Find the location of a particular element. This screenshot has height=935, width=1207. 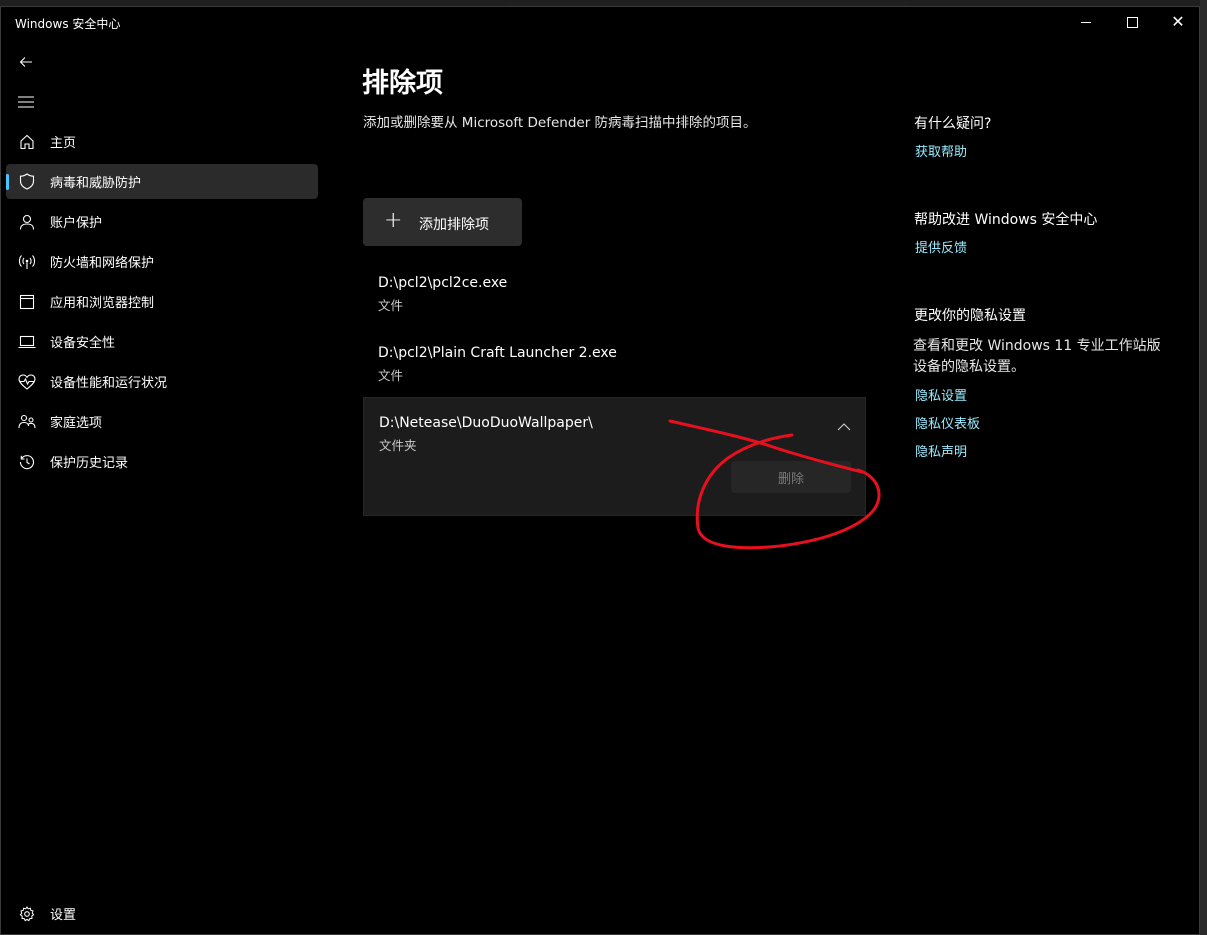

app-browser-icon is located at coordinates (27, 302).